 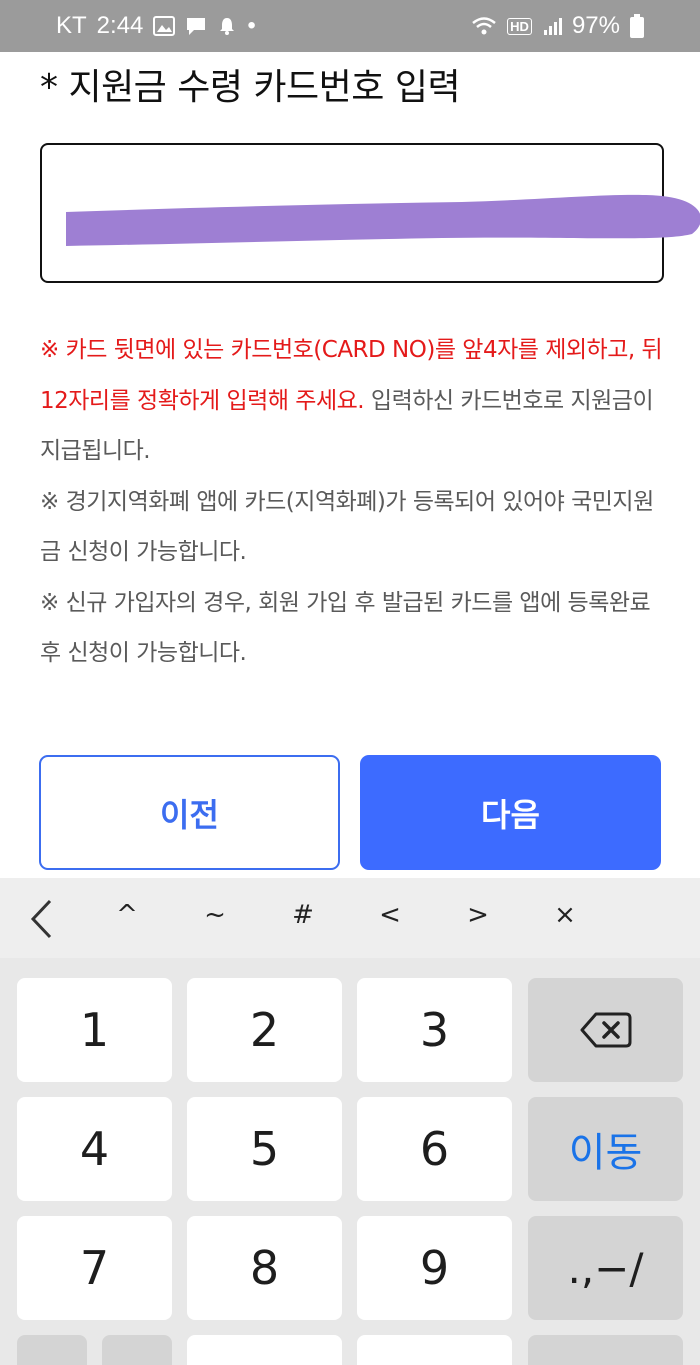 I want to click on symbol-tilde: ~, so click(x=215, y=915).